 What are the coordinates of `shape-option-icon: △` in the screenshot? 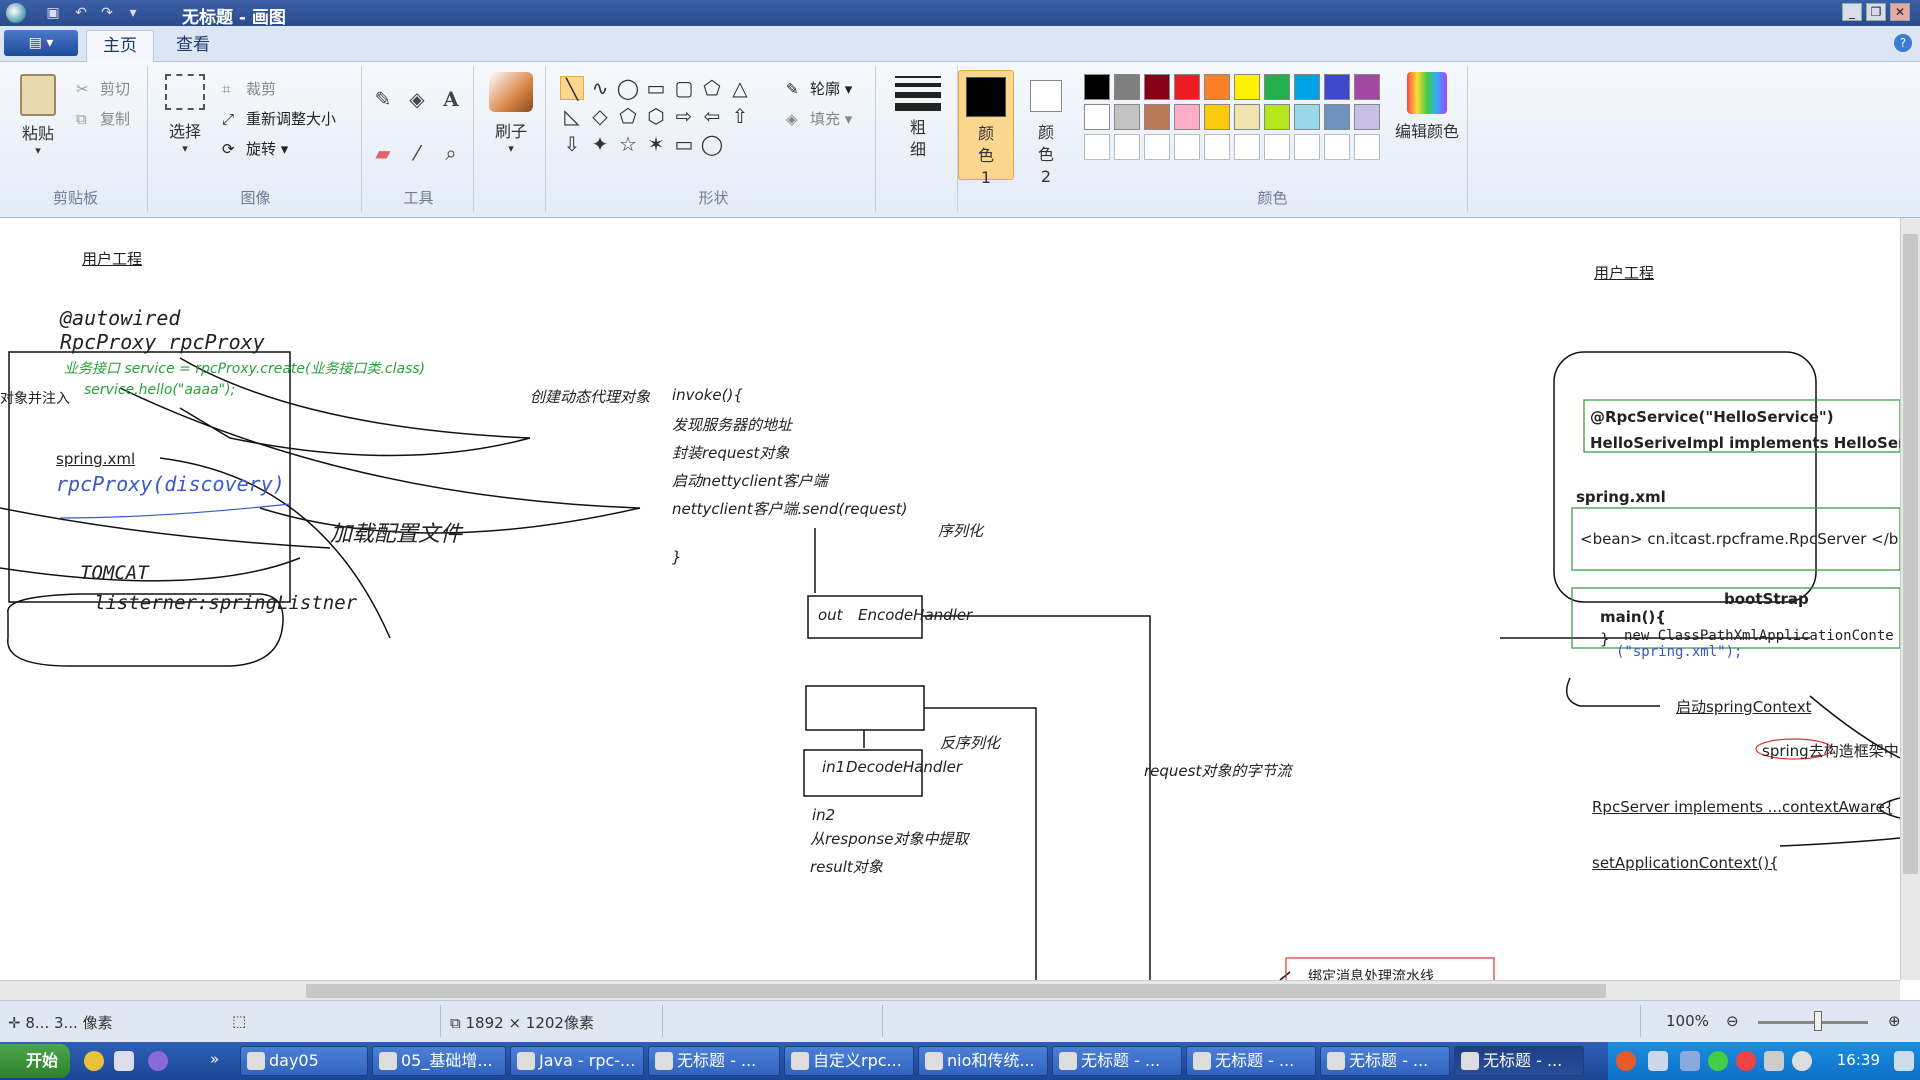 It's located at (740, 88).